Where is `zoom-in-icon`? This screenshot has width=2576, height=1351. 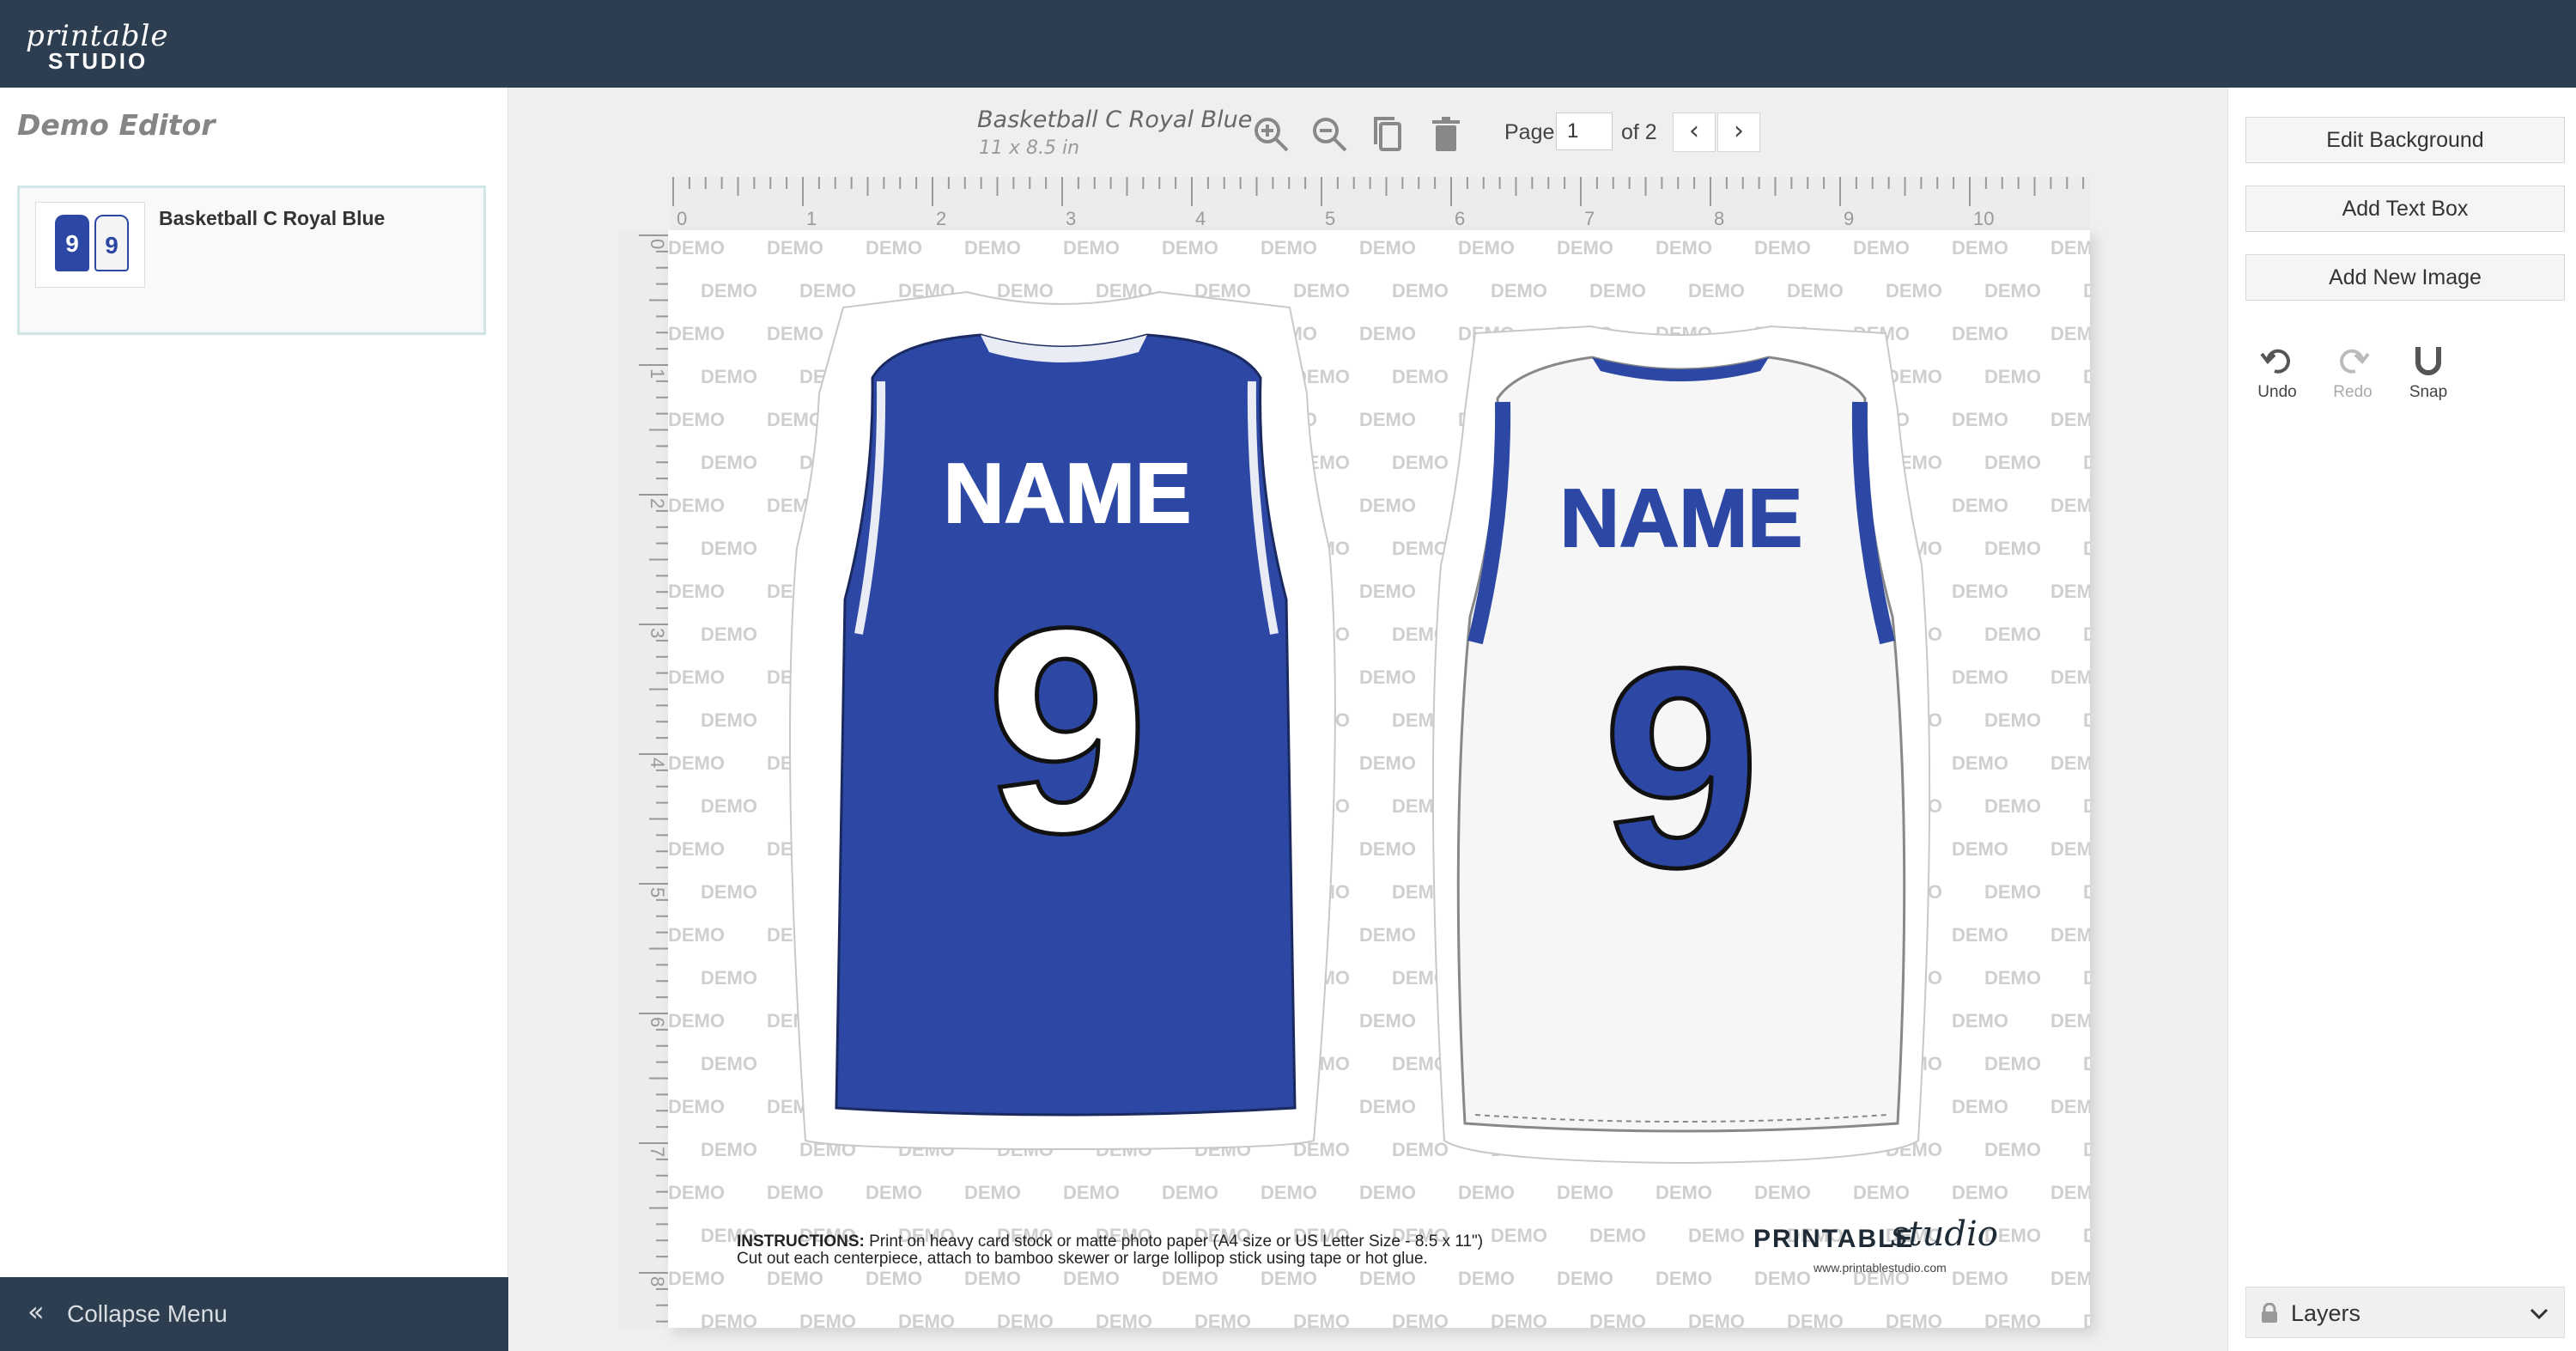
zoom-in-icon is located at coordinates (1270, 134).